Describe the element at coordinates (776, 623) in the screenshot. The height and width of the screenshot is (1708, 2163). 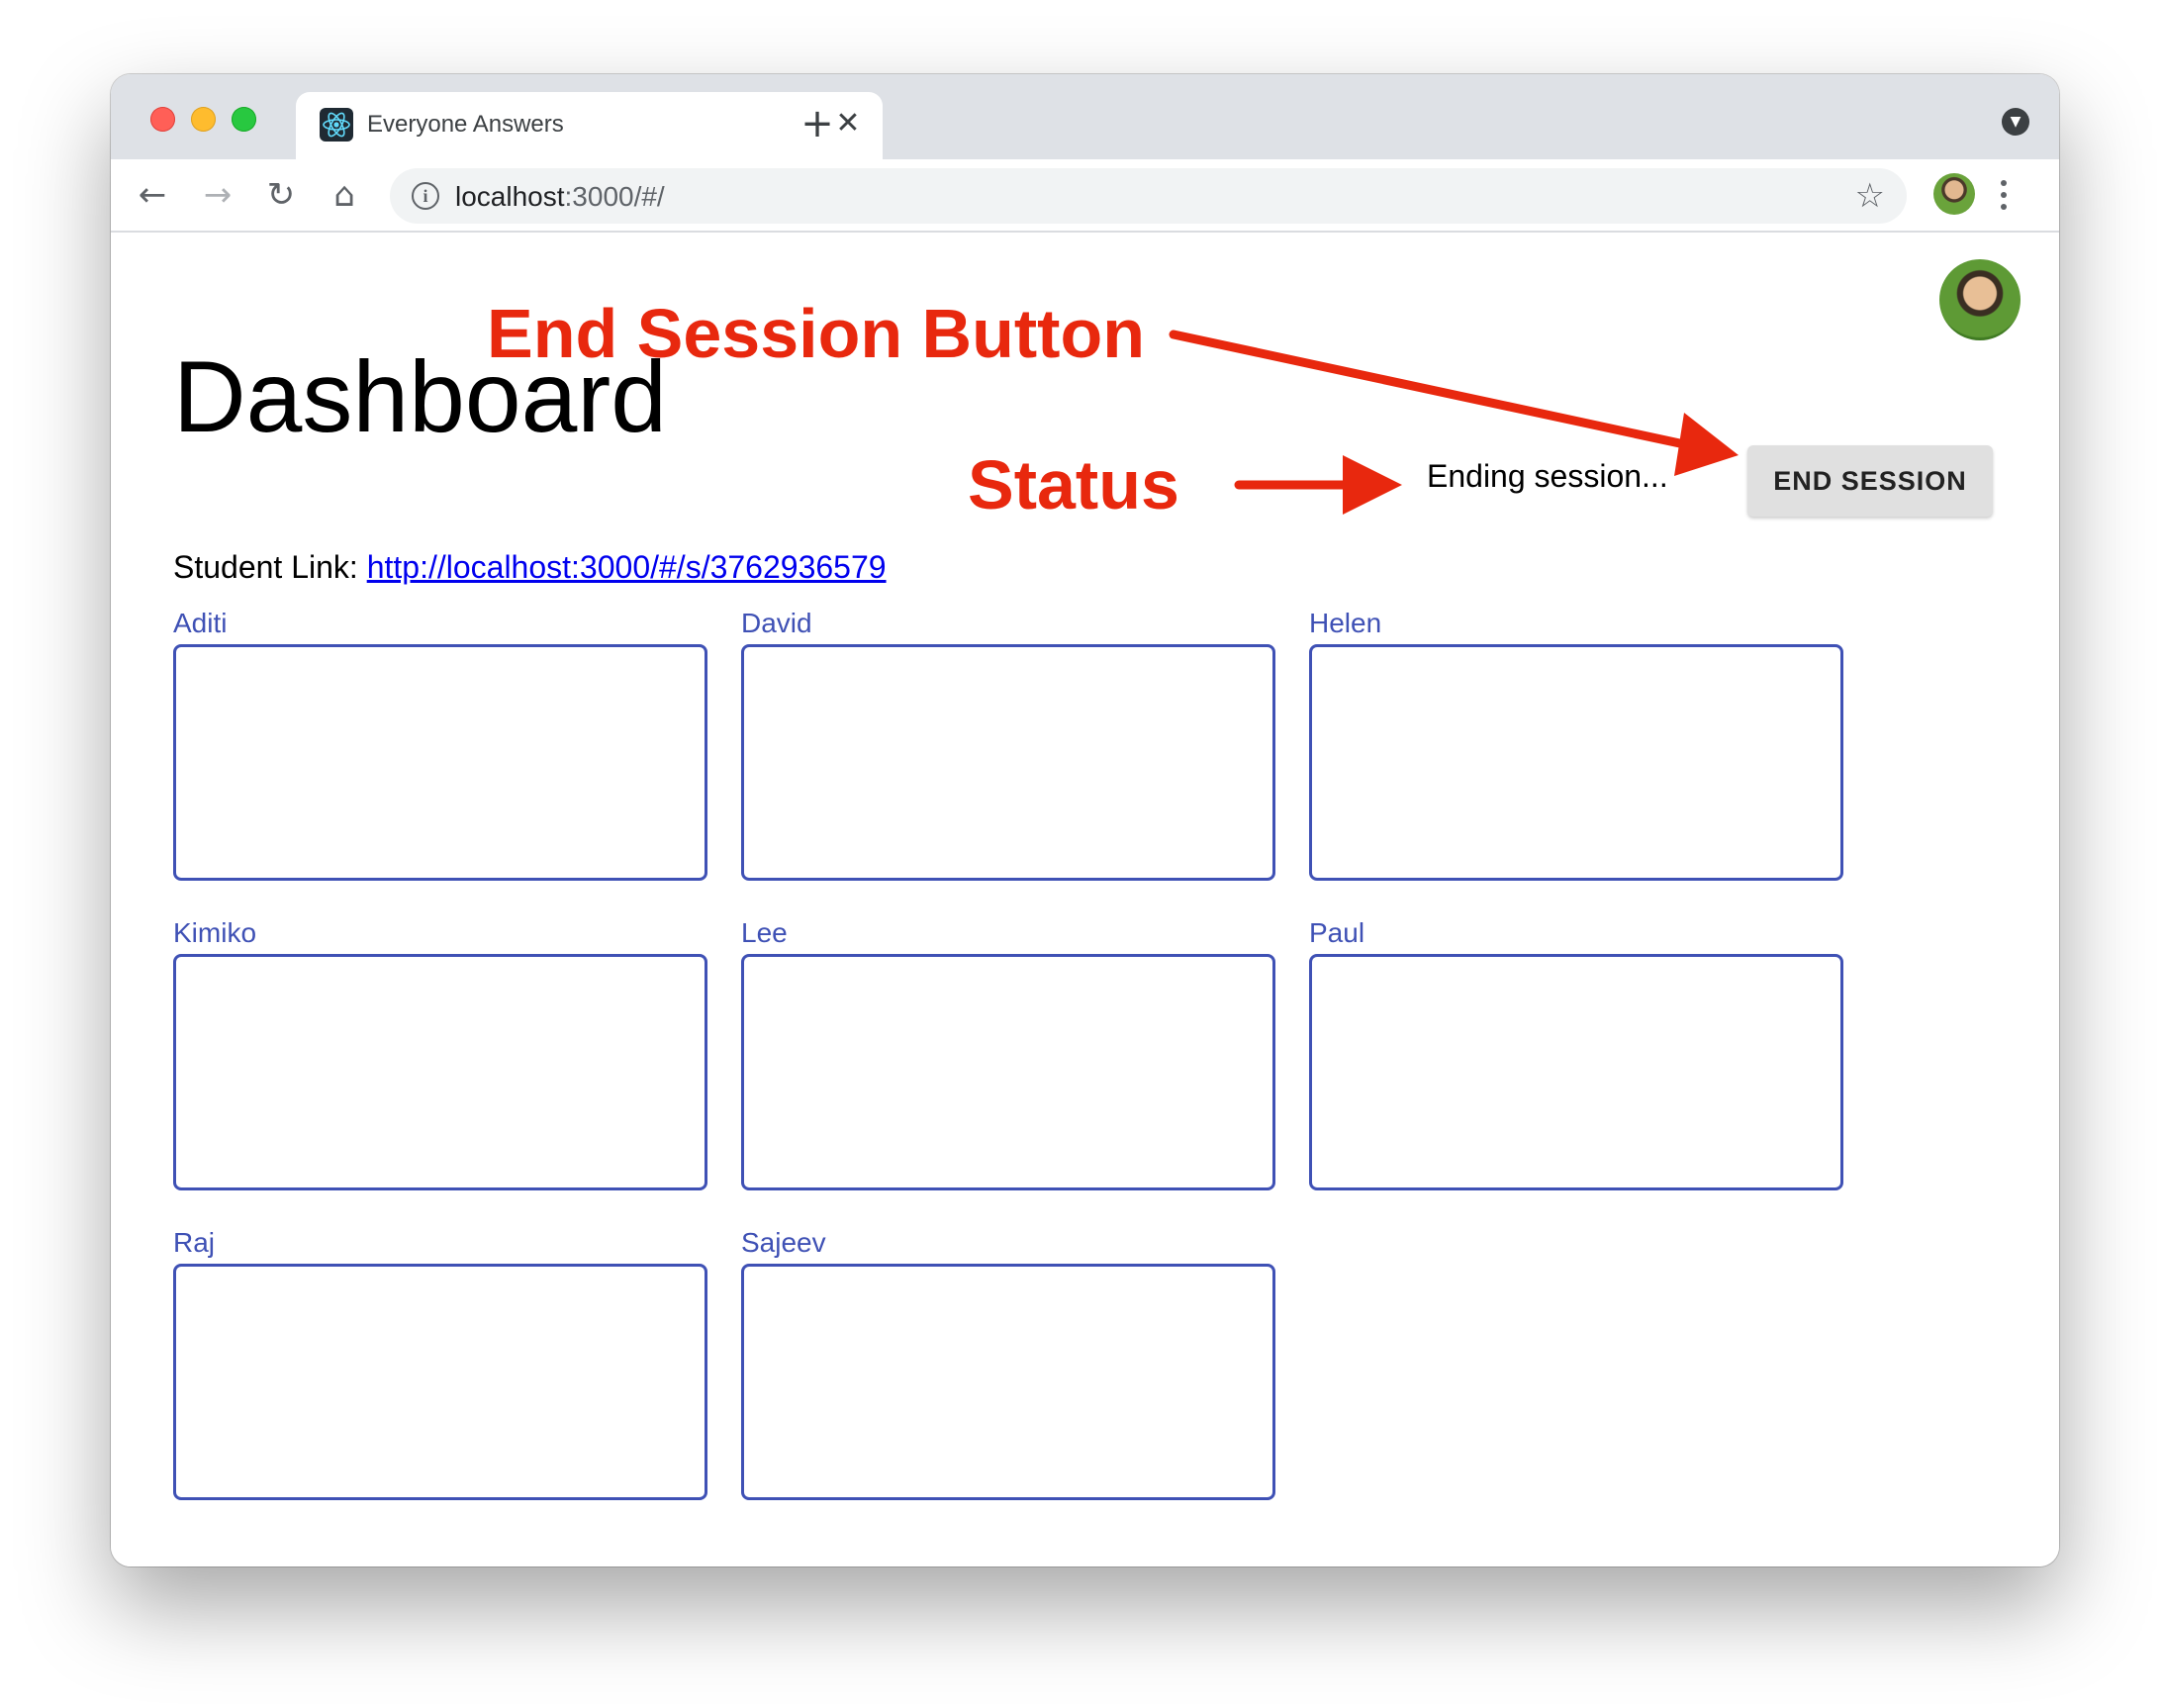
I see `student-name: David` at that location.